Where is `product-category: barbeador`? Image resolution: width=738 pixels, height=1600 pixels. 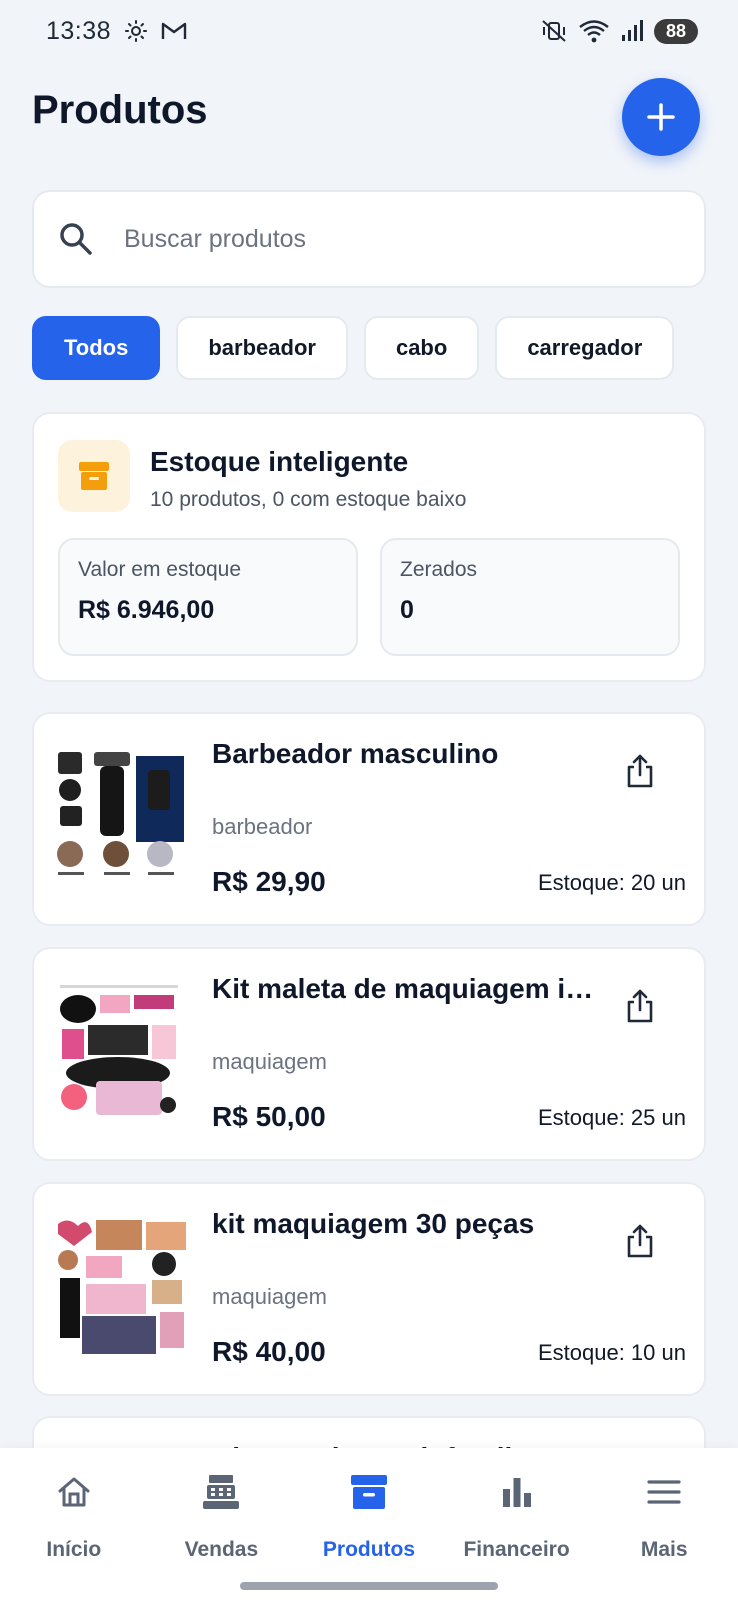
product-category: barbeador is located at coordinates (262, 826).